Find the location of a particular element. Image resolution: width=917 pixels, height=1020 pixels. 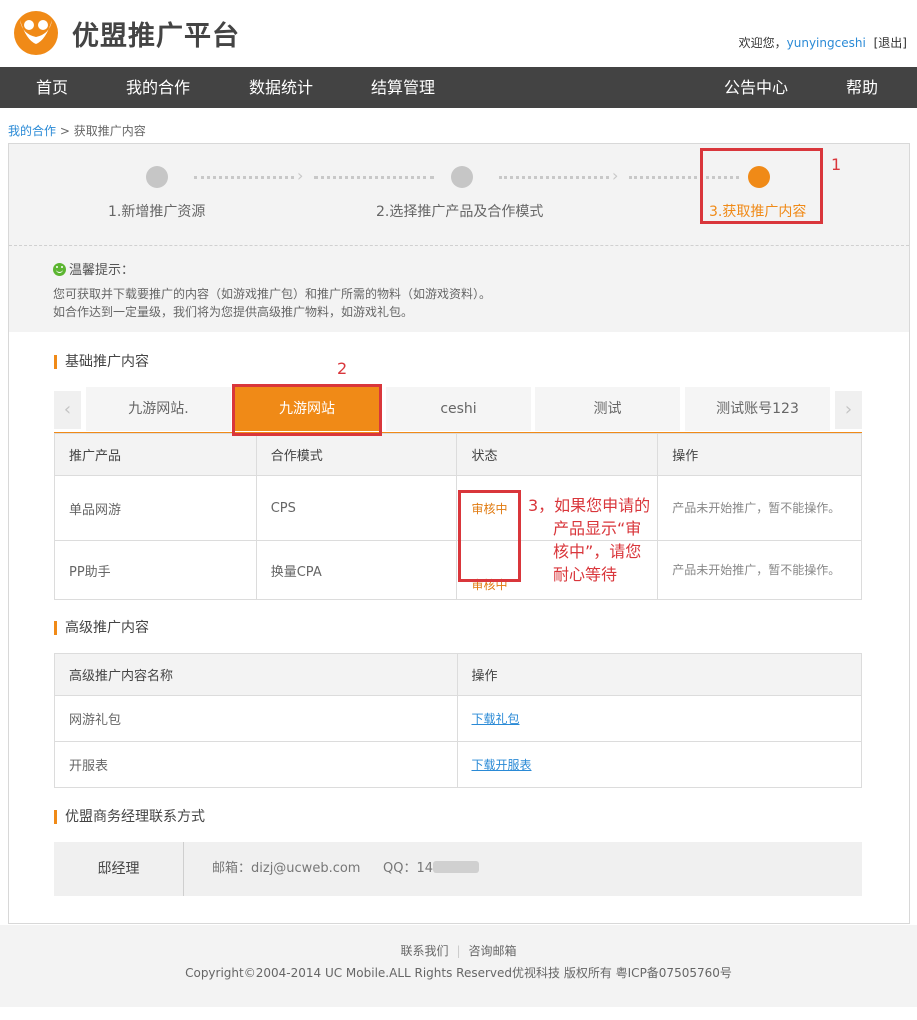

tips-title: 温馨提示： is located at coordinates (93, 268).